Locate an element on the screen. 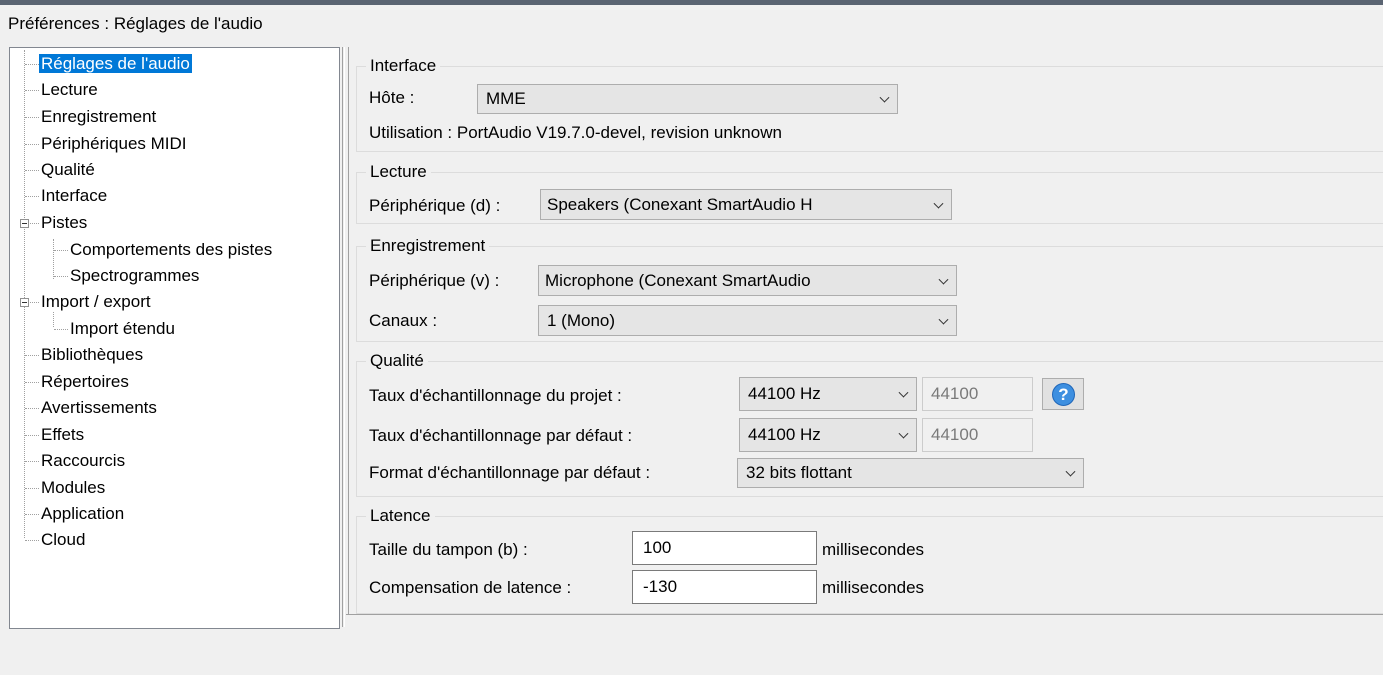 This screenshot has width=1383, height=675. project-rate-input: 44100 is located at coordinates (977, 394).